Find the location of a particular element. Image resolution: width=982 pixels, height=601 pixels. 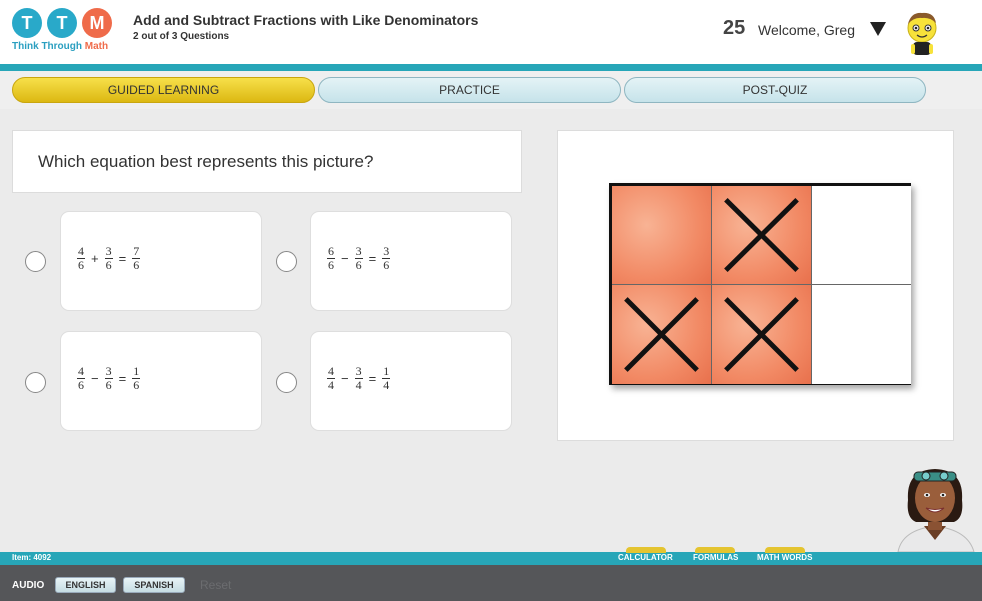

numerator: 6 is located at coordinates (331, 251).